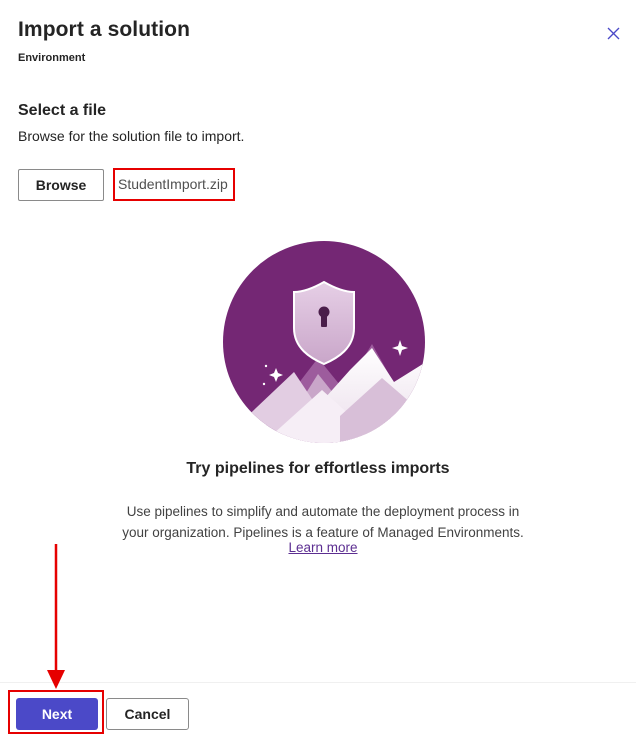  What do you see at coordinates (61, 185) in the screenshot?
I see `browse-button: Browse` at bounding box center [61, 185].